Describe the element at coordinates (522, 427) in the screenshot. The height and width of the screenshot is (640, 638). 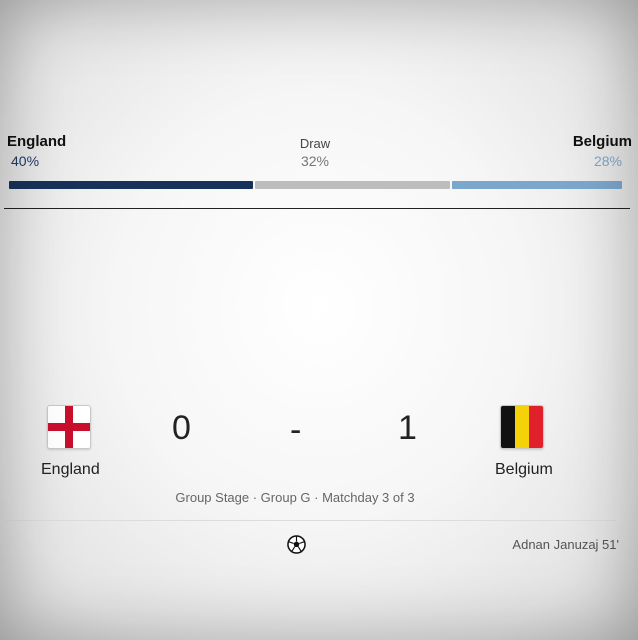
I see `belgium-flag-icon` at that location.